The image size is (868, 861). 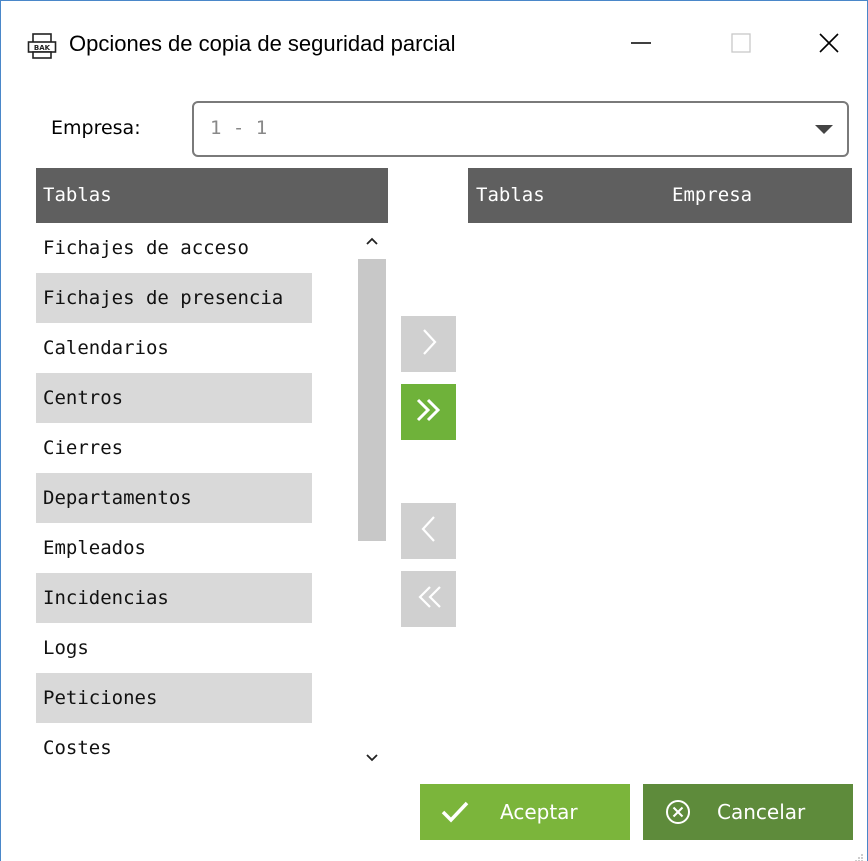 I want to click on remove-all-button, so click(x=428, y=599).